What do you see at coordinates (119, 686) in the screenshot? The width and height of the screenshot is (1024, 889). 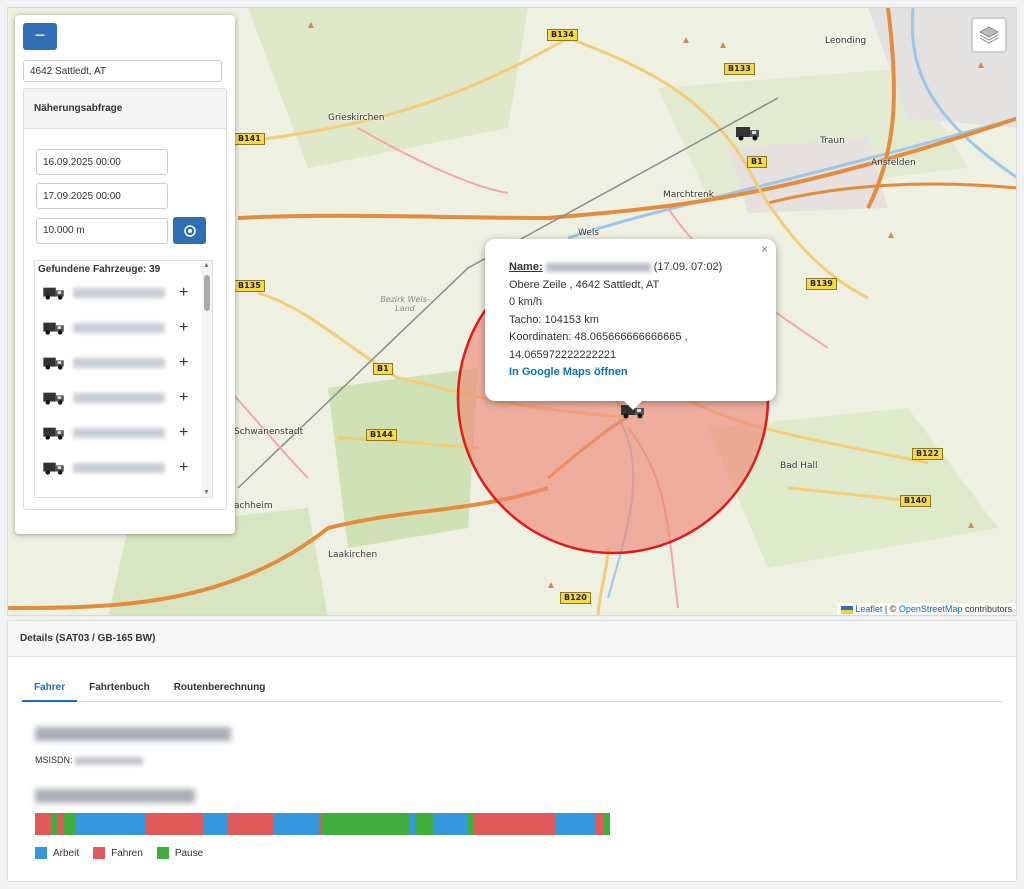 I see `tab-fahrtenbuch: Fahrtenbuch` at bounding box center [119, 686].